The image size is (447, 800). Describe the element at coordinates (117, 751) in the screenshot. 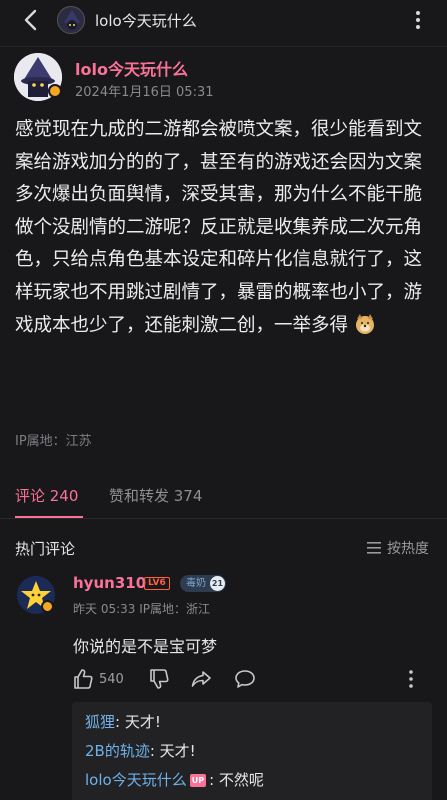

I see `reply-author: 2B的轨迹` at that location.